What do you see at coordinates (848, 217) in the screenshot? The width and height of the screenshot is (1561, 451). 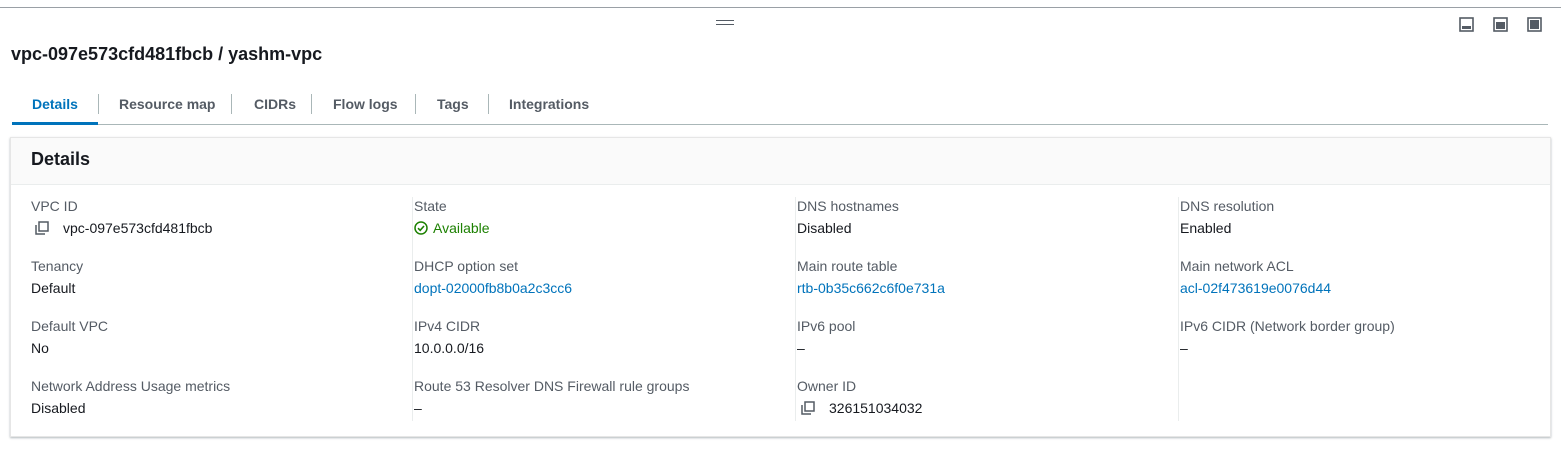 I see `field-dns-hostnames: DNS hostnames Disabled` at bounding box center [848, 217].